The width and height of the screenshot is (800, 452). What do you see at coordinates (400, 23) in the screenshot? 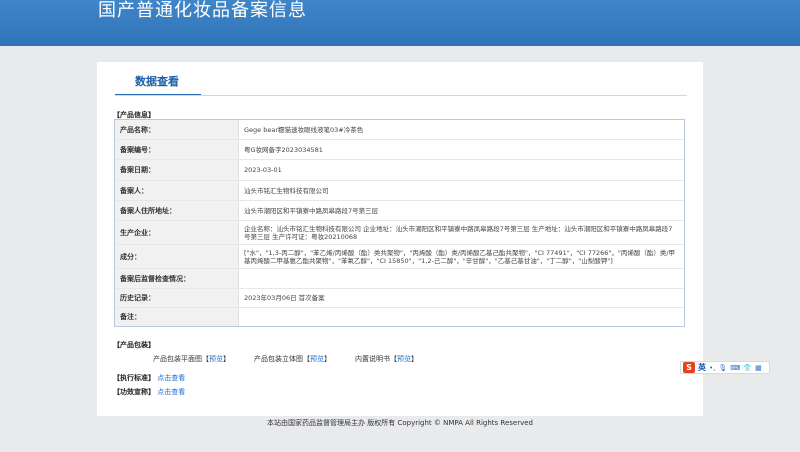
I see `header-banner: 国产普通化妆品备案信息` at bounding box center [400, 23].